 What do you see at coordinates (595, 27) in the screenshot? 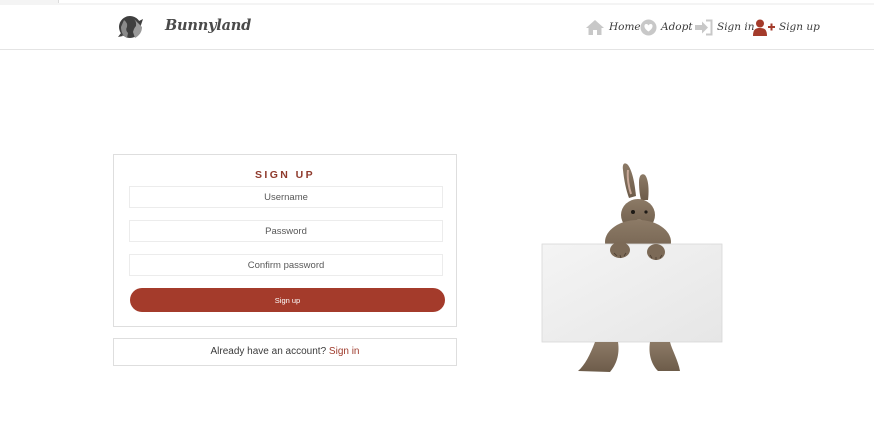
I see `home-icon` at bounding box center [595, 27].